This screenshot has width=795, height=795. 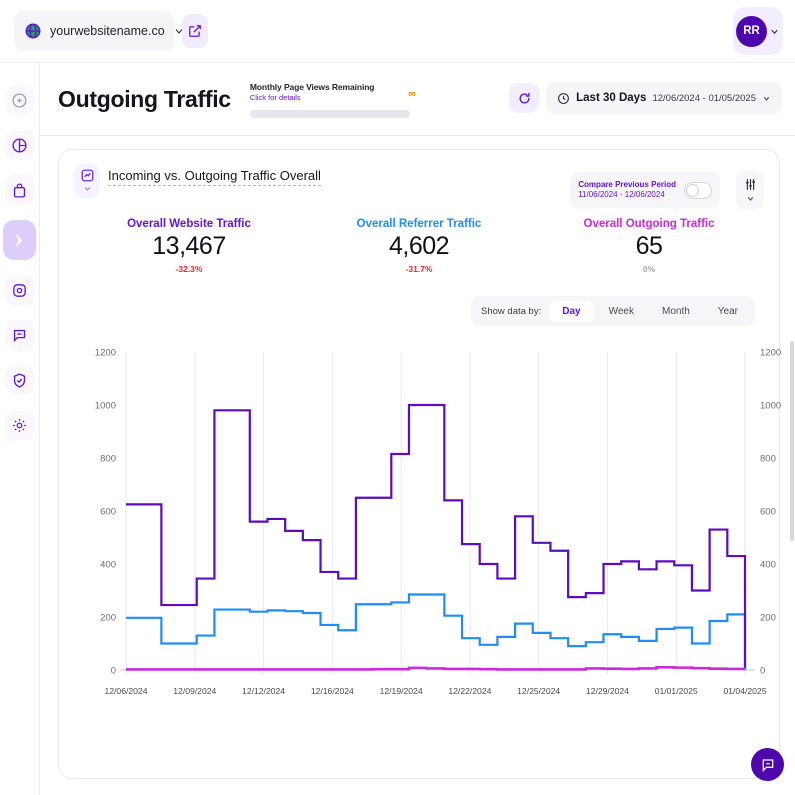 What do you see at coordinates (397, 31) in the screenshot?
I see `top-bar: yourwebsitename.co RR` at bounding box center [397, 31].